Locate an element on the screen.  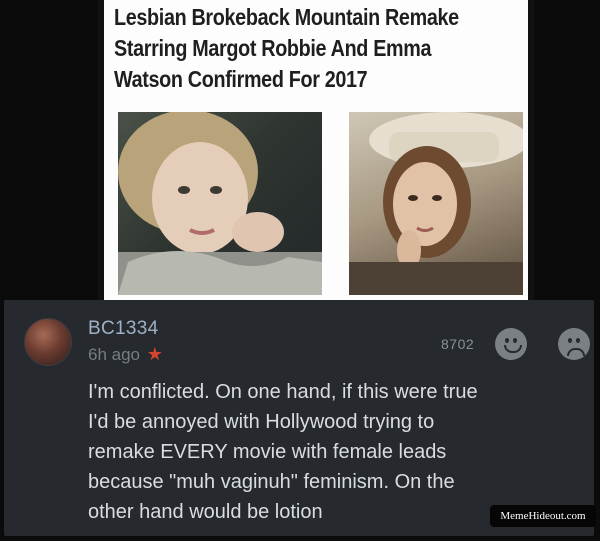
headline-line: Watson Confirmed For 2017 is located at coordinates (241, 79).